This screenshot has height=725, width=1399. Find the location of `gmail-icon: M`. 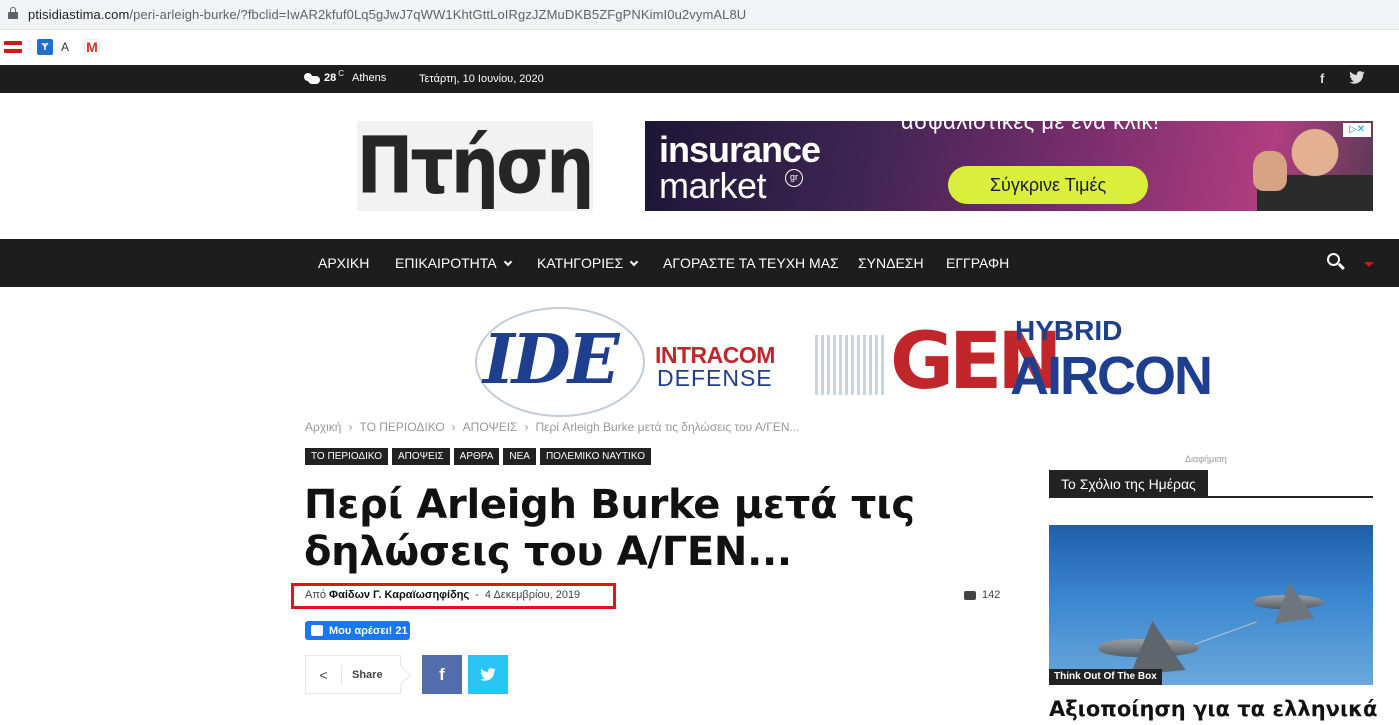

gmail-icon: M is located at coordinates (92, 47).